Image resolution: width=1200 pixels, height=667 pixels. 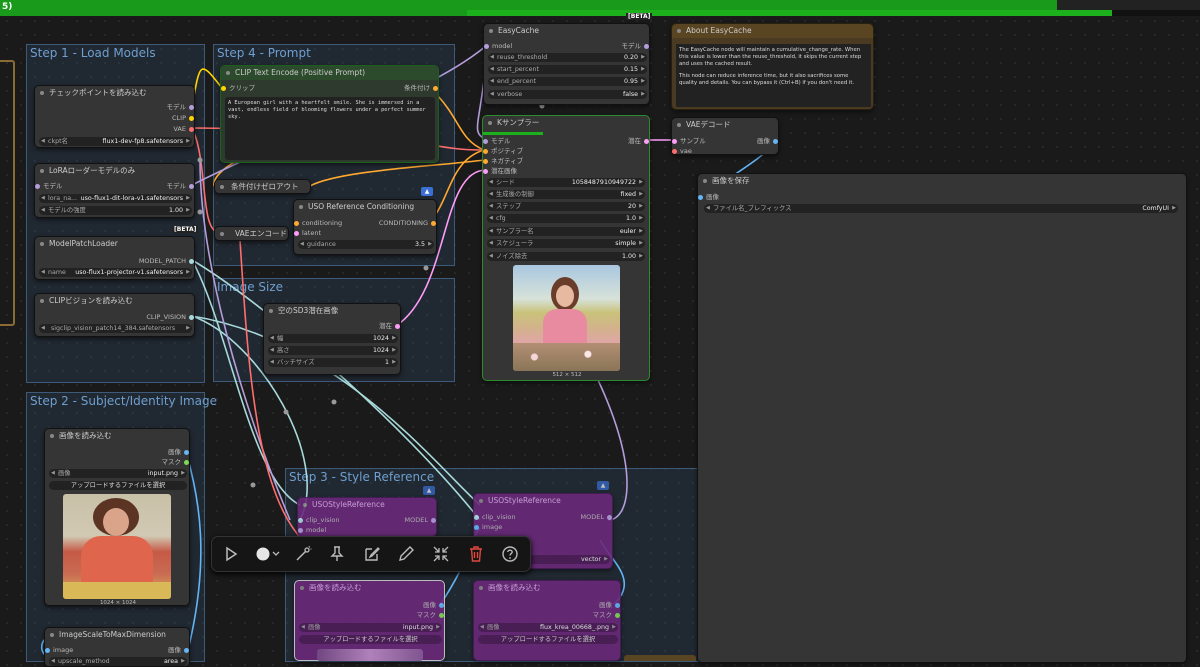 I want to click on width-widget: 幅1024, so click(x=333, y=338).